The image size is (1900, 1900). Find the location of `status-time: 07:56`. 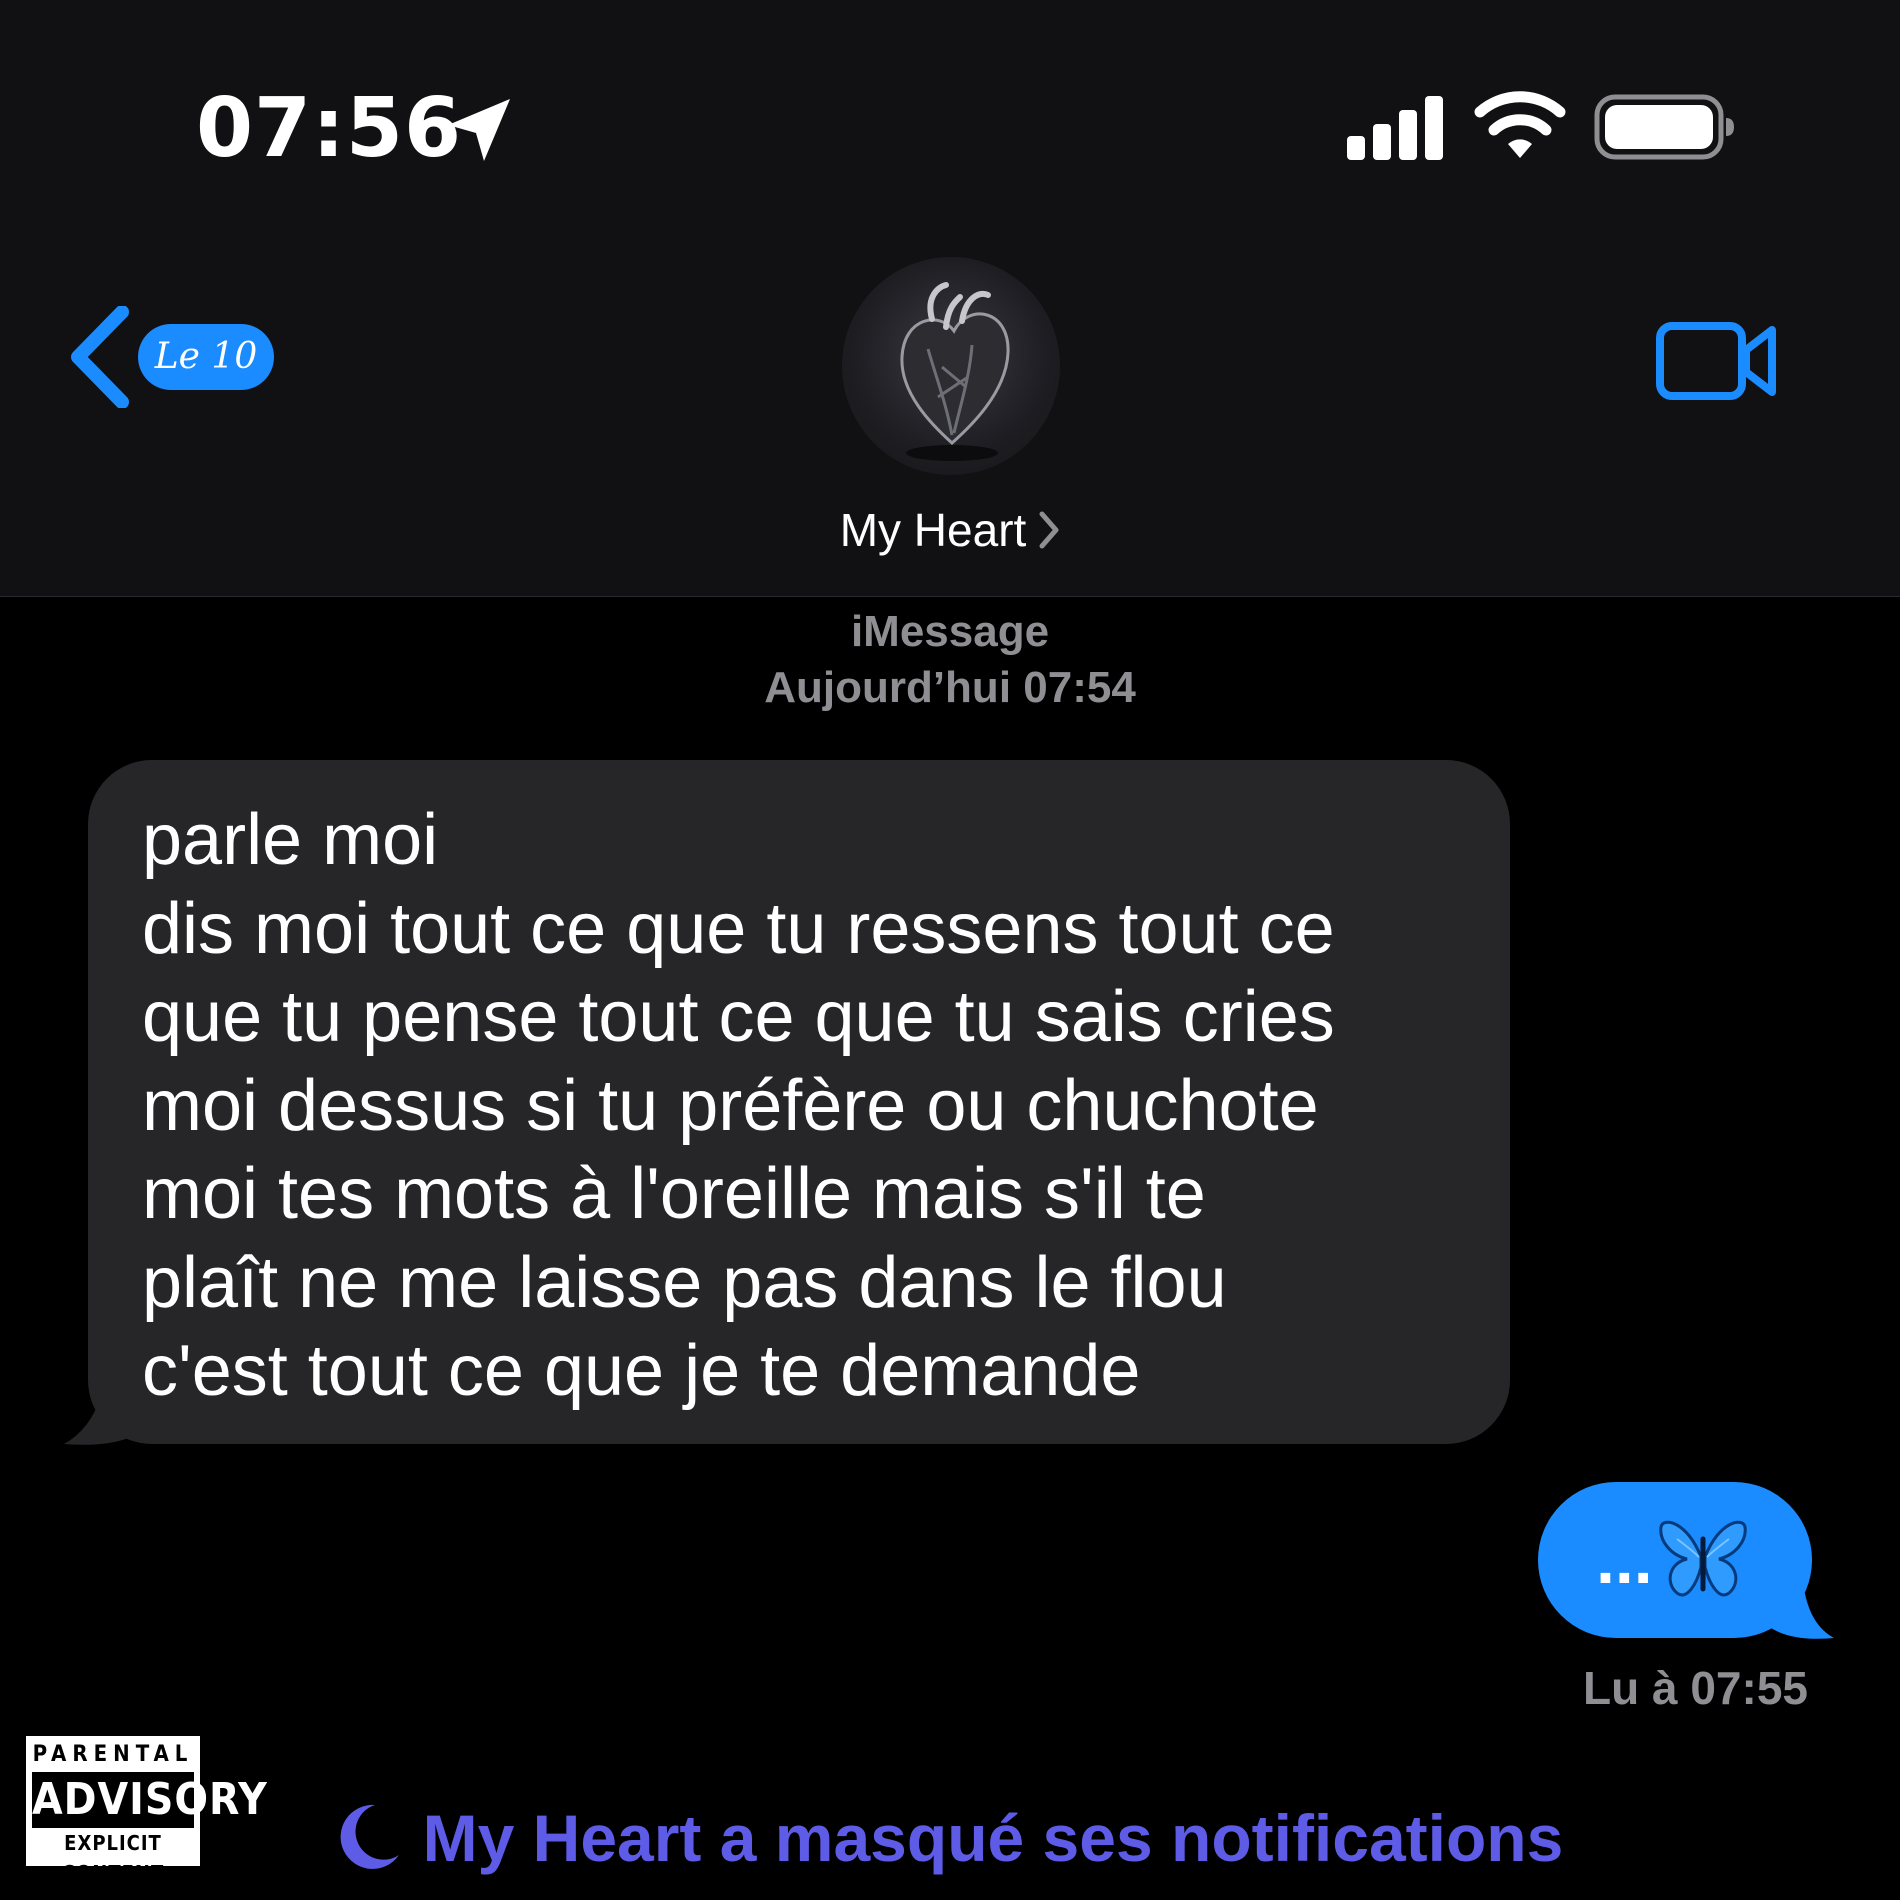

status-time: 07:56 is located at coordinates (329, 128).